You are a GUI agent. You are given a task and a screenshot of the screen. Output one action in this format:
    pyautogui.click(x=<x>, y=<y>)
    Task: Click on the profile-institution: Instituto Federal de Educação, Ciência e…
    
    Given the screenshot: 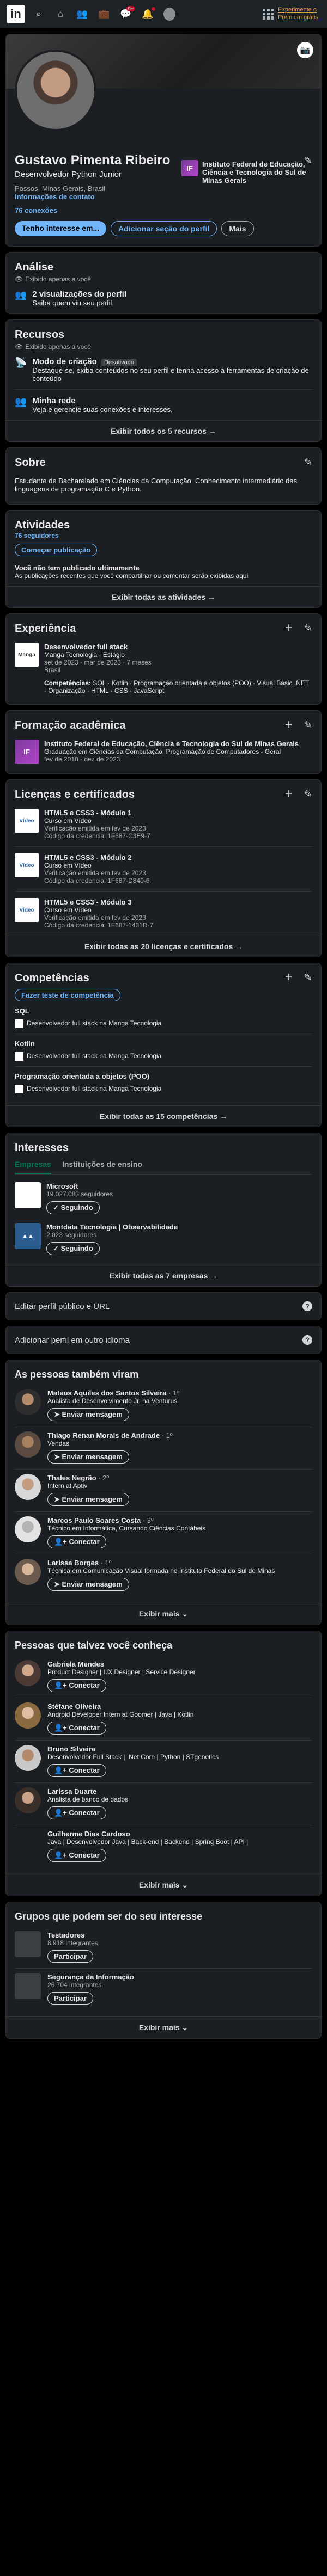 What is the action you would take?
    pyautogui.click(x=257, y=187)
    